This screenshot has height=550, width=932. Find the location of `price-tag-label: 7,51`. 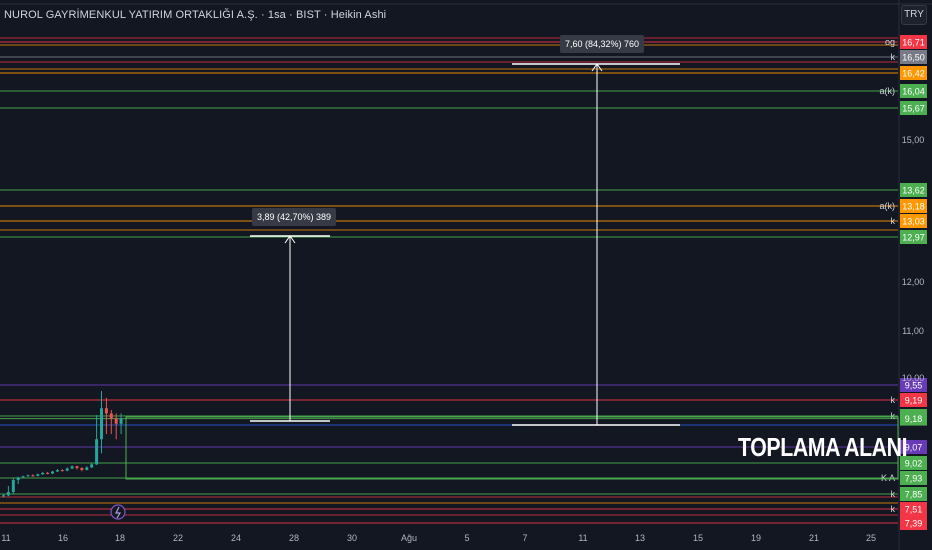

price-tag-label: 7,51 is located at coordinates (914, 510).